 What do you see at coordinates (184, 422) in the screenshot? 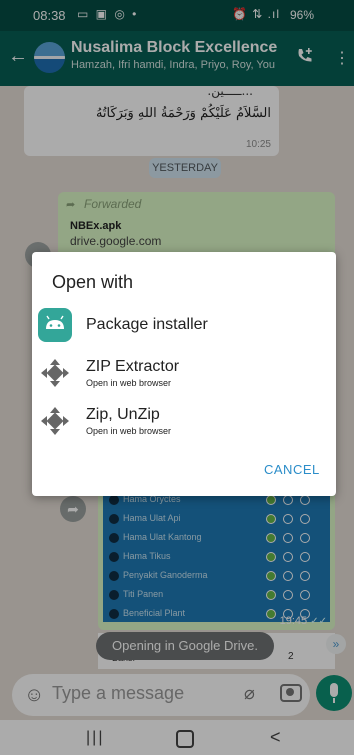
I see `option-zip-unzip: Zip, UnZip Open in web browser` at bounding box center [184, 422].